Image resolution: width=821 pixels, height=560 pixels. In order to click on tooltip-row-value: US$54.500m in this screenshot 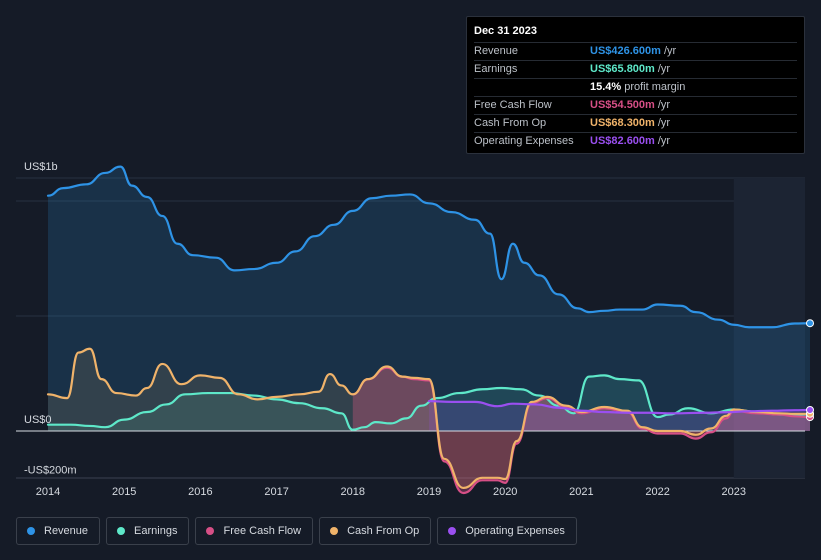, I will do `click(622, 105)`.